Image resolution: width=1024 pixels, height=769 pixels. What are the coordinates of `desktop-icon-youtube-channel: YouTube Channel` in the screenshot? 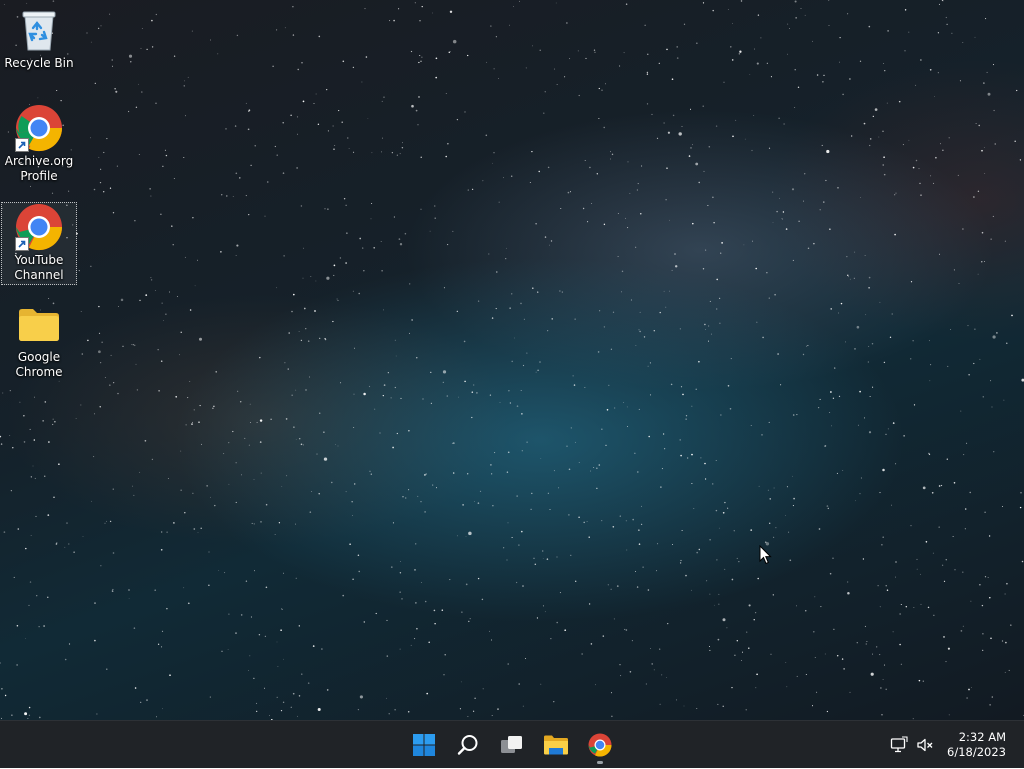 It's located at (39, 243).